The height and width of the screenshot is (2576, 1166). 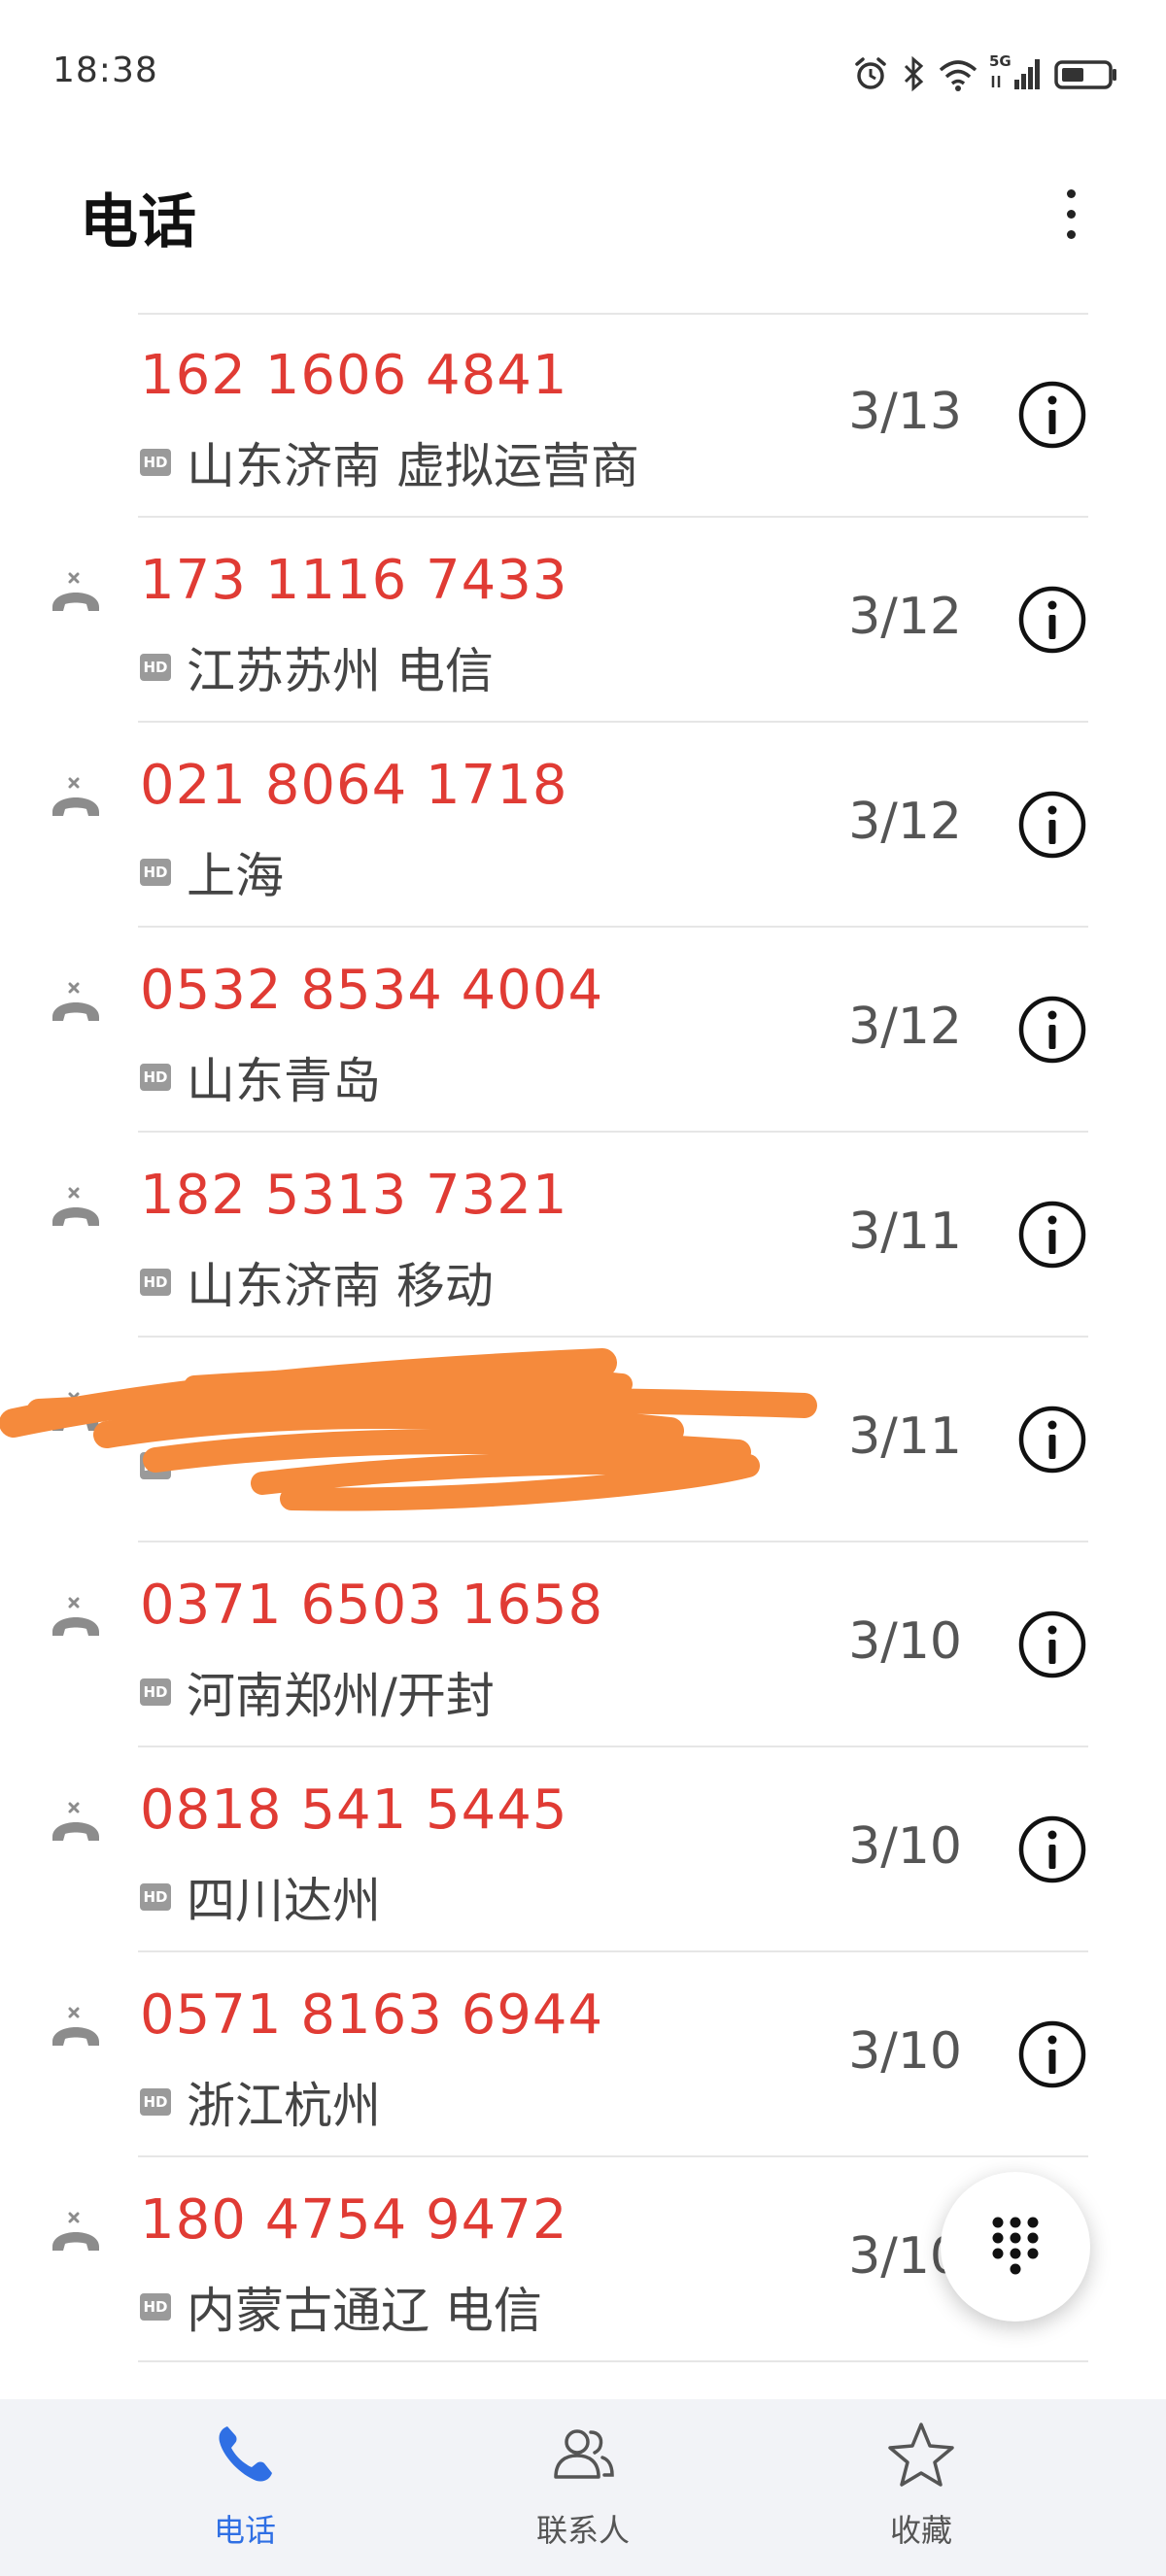 I want to click on bottom-navigation: 电话 联系人 收藏, so click(x=583, y=2487).